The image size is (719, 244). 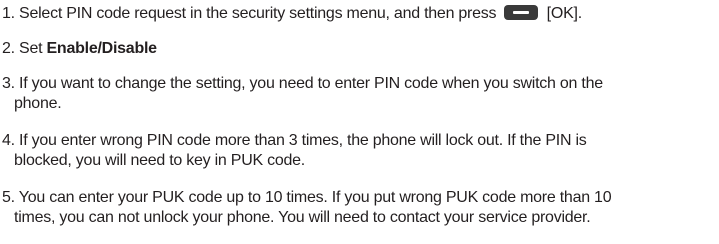 I want to click on step-2: 2. Set Enable/Disable, so click(x=359, y=49).